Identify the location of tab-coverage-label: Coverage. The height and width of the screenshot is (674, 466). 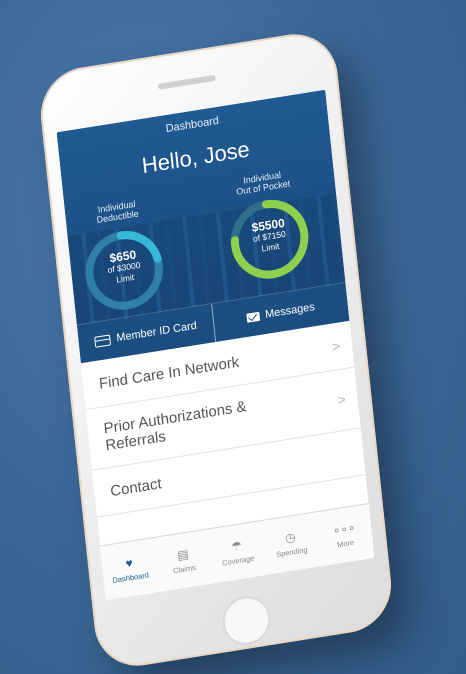
(238, 560).